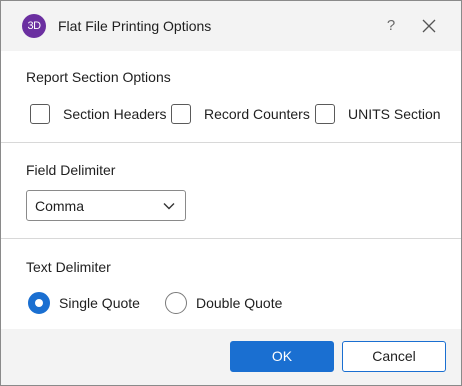 The height and width of the screenshot is (386, 462). Describe the element at coordinates (106, 205) in the screenshot. I see `field-delimiter-select: Comma` at that location.